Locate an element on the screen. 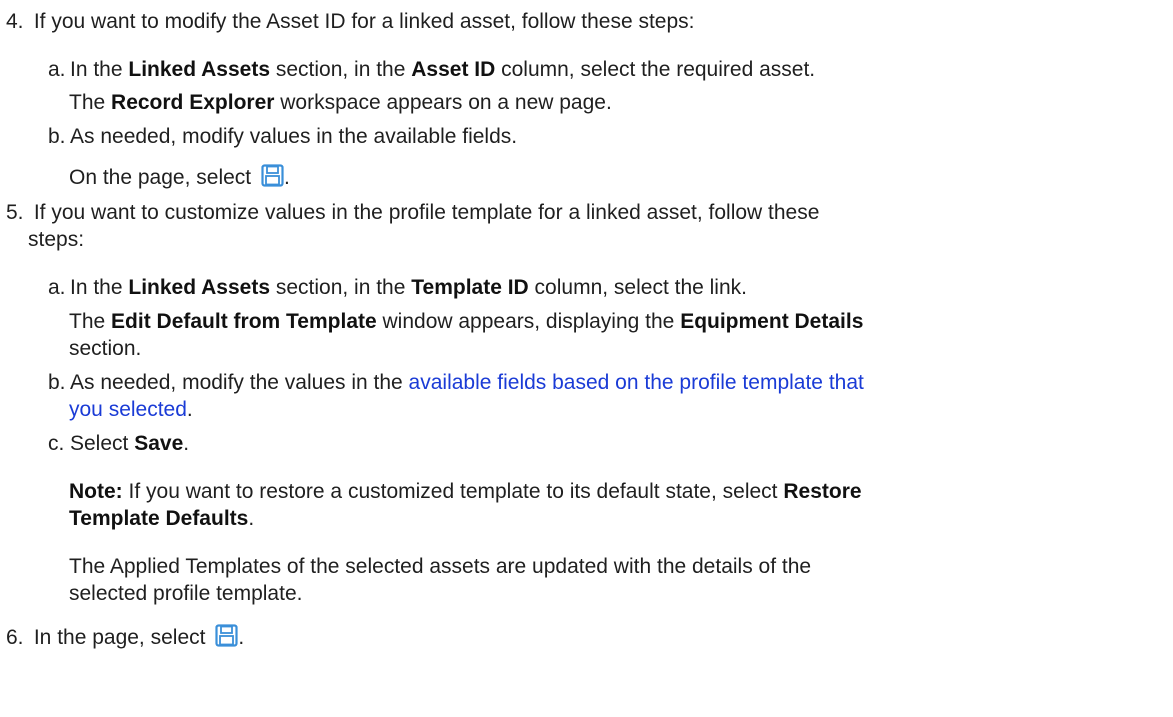 The image size is (1173, 717). ui-term-restore: Restore is located at coordinates (822, 491).